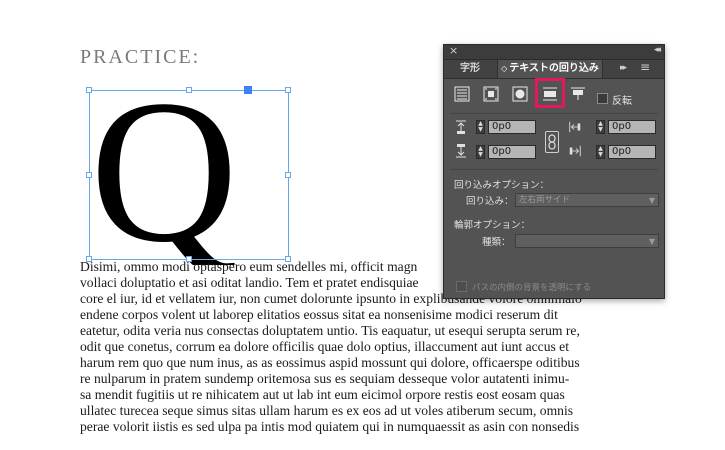 This screenshot has width=725, height=450. Describe the element at coordinates (602, 98) in the screenshot. I see `invert-checkbox` at that location.